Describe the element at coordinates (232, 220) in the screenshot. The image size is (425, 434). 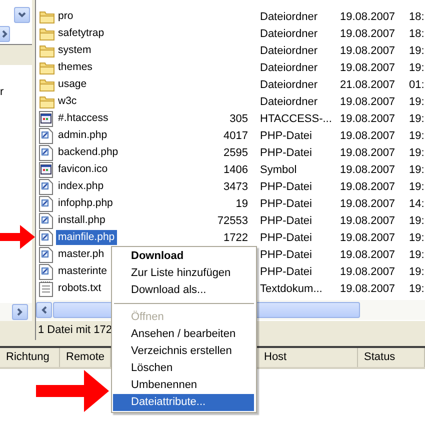
I see `file-size: 72553` at that location.